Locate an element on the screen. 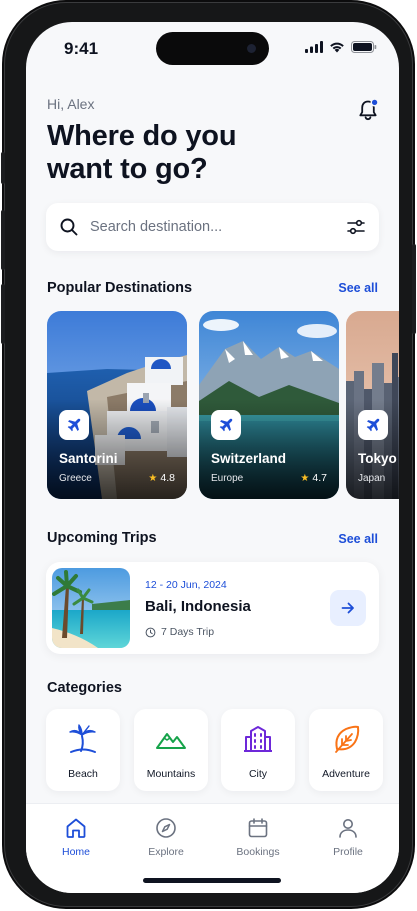 The height and width of the screenshot is (911, 417). category-label: Adventure is located at coordinates (346, 774).